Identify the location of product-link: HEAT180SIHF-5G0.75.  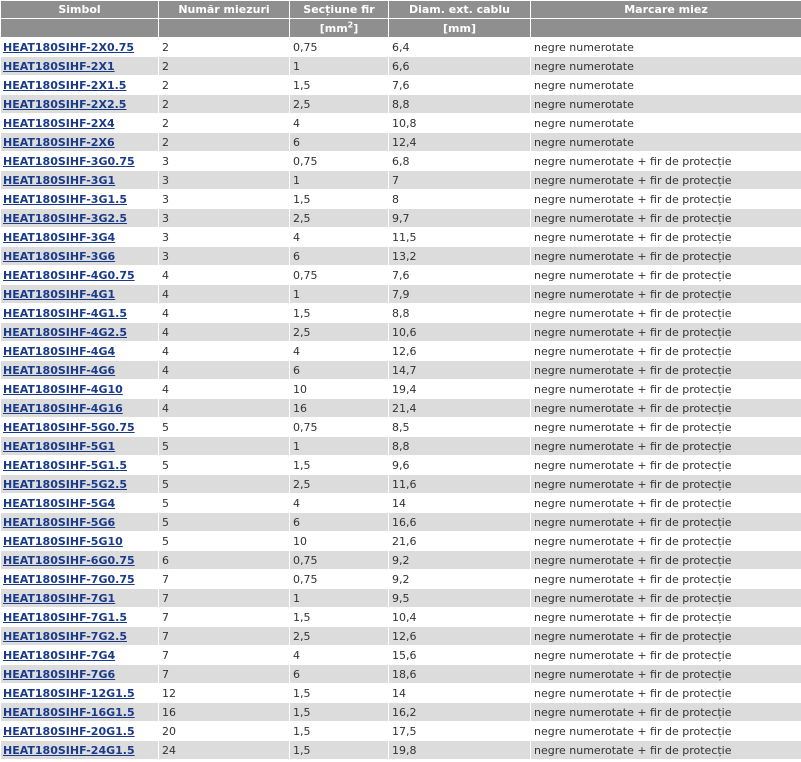
(69, 427).